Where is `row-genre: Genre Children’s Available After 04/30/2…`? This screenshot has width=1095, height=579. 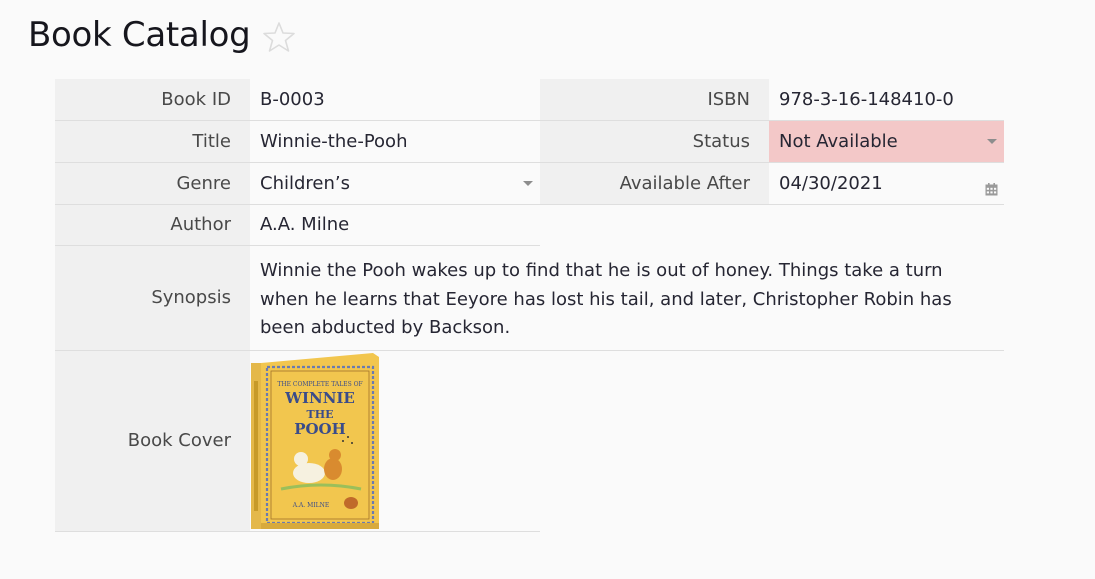 row-genre: Genre Children’s Available After 04/30/2… is located at coordinates (529, 184).